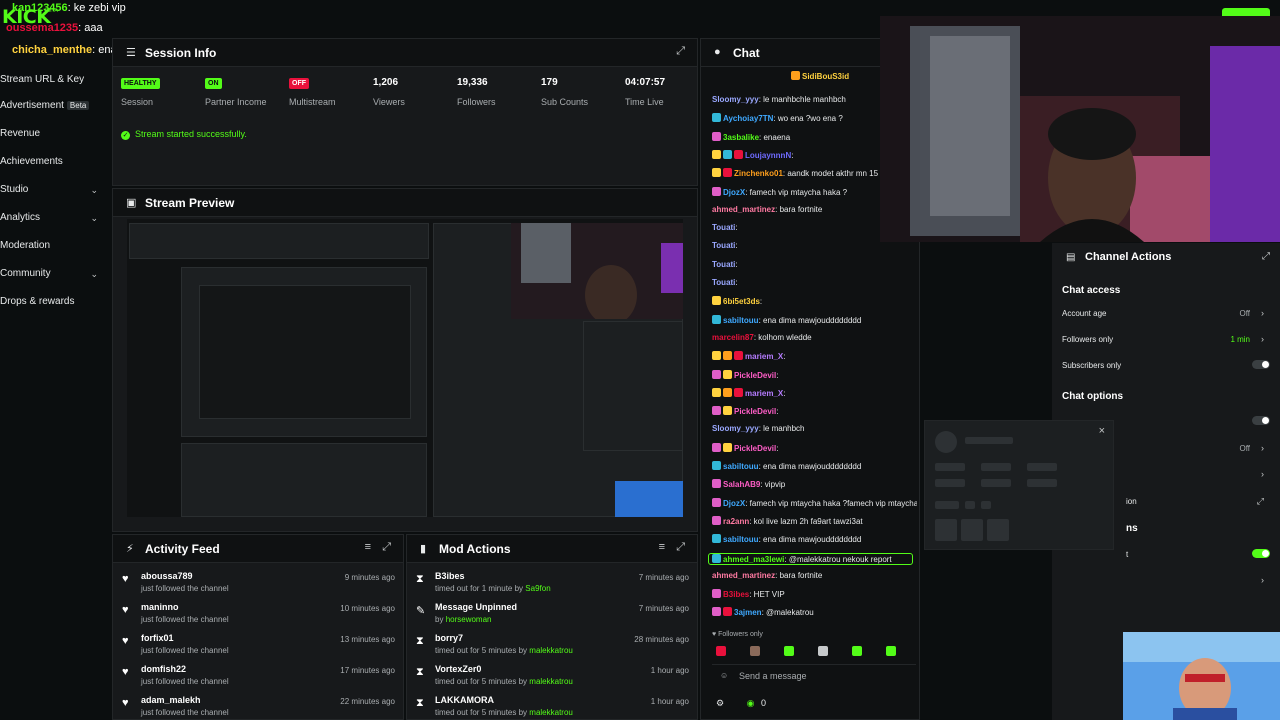 This screenshot has width=1280, height=720. What do you see at coordinates (1198, 506) in the screenshot?
I see `chat-option-row: ion ⤢` at bounding box center [1198, 506].